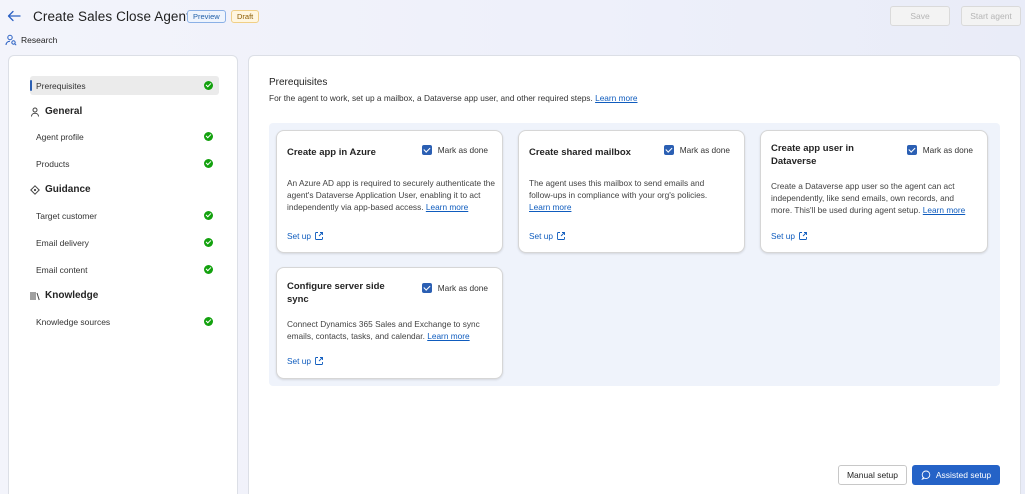  I want to click on assisted-setup-button: Assisted setup, so click(956, 475).